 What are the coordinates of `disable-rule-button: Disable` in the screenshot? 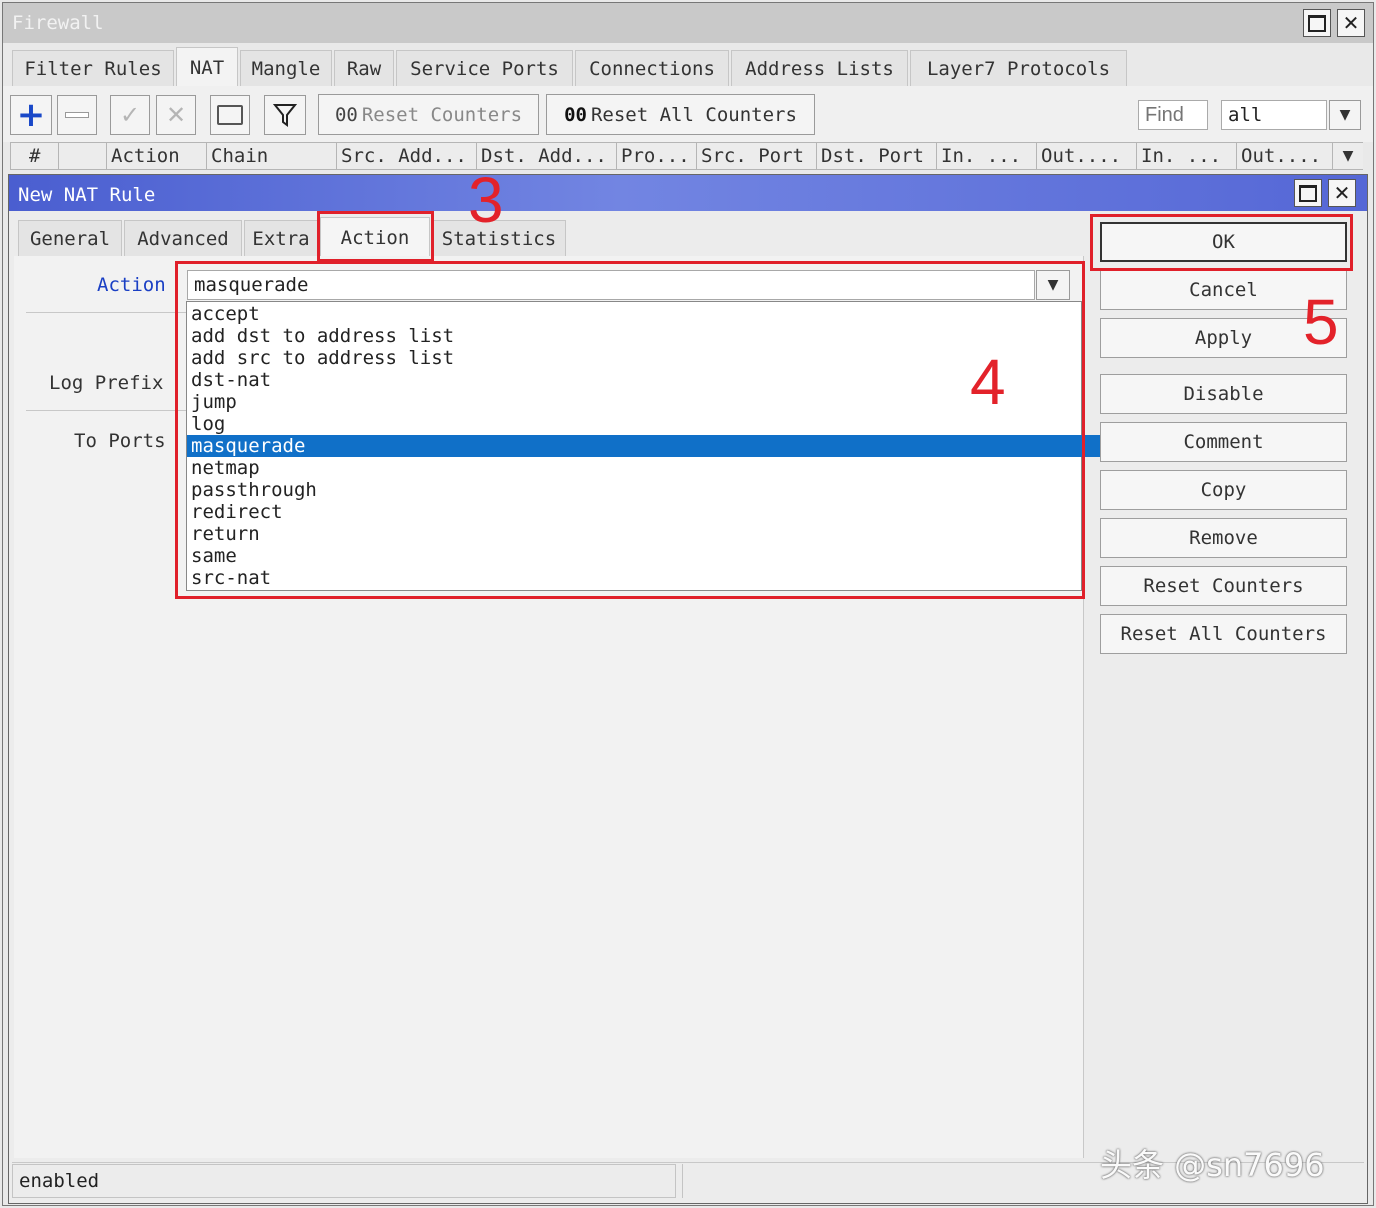 It's located at (1223, 394).